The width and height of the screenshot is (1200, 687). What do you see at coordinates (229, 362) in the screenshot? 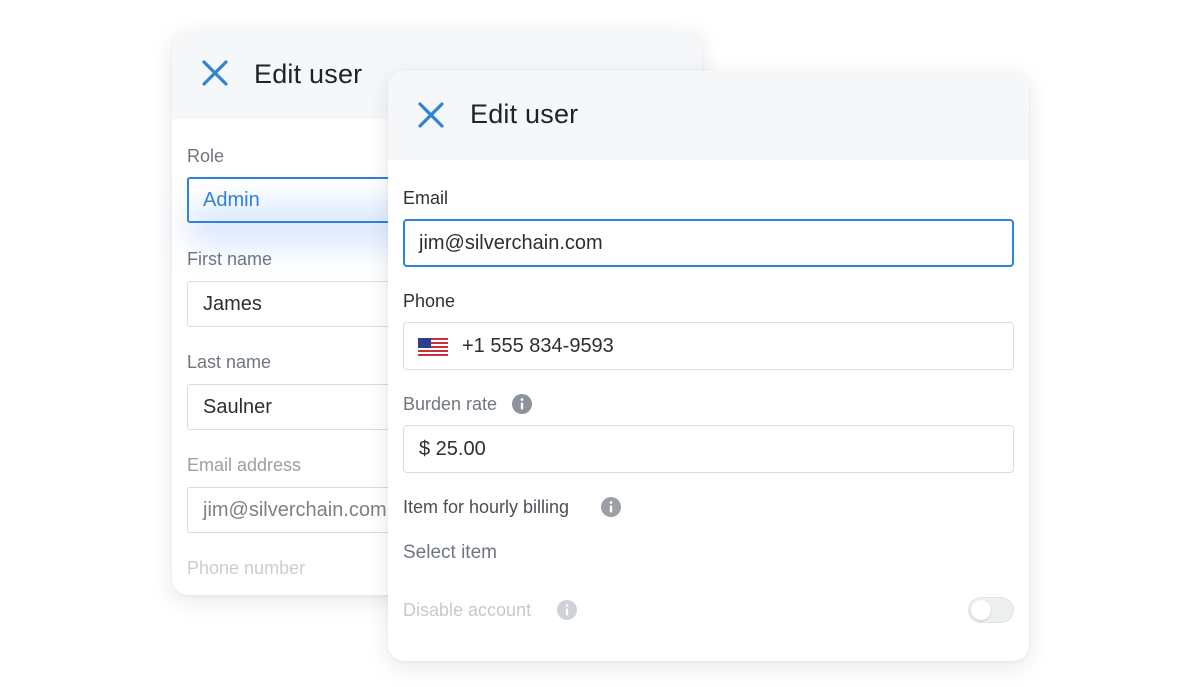
I see `last-name-label: Last name` at bounding box center [229, 362].